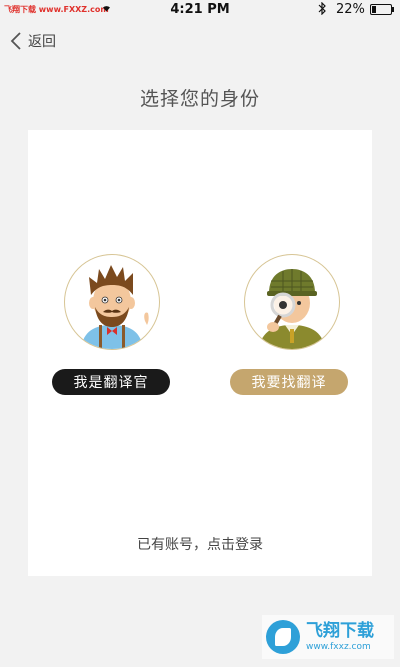 This screenshot has width=400, height=667. I want to click on watermark: 飞翔下载 www.fxxz.com, so click(328, 637).